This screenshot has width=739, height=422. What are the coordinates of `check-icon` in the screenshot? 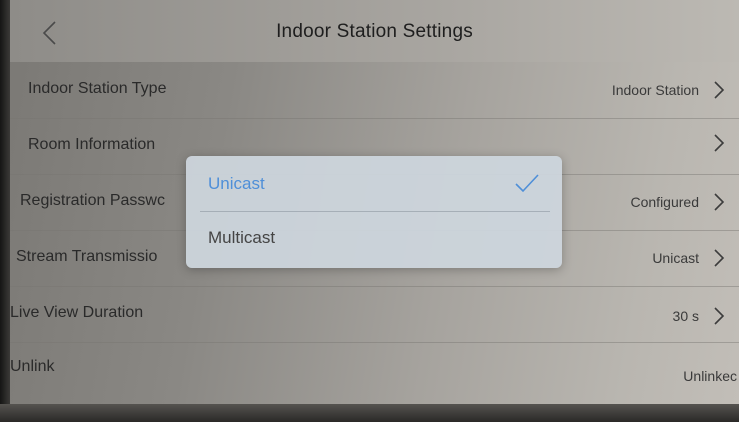 It's located at (527, 183).